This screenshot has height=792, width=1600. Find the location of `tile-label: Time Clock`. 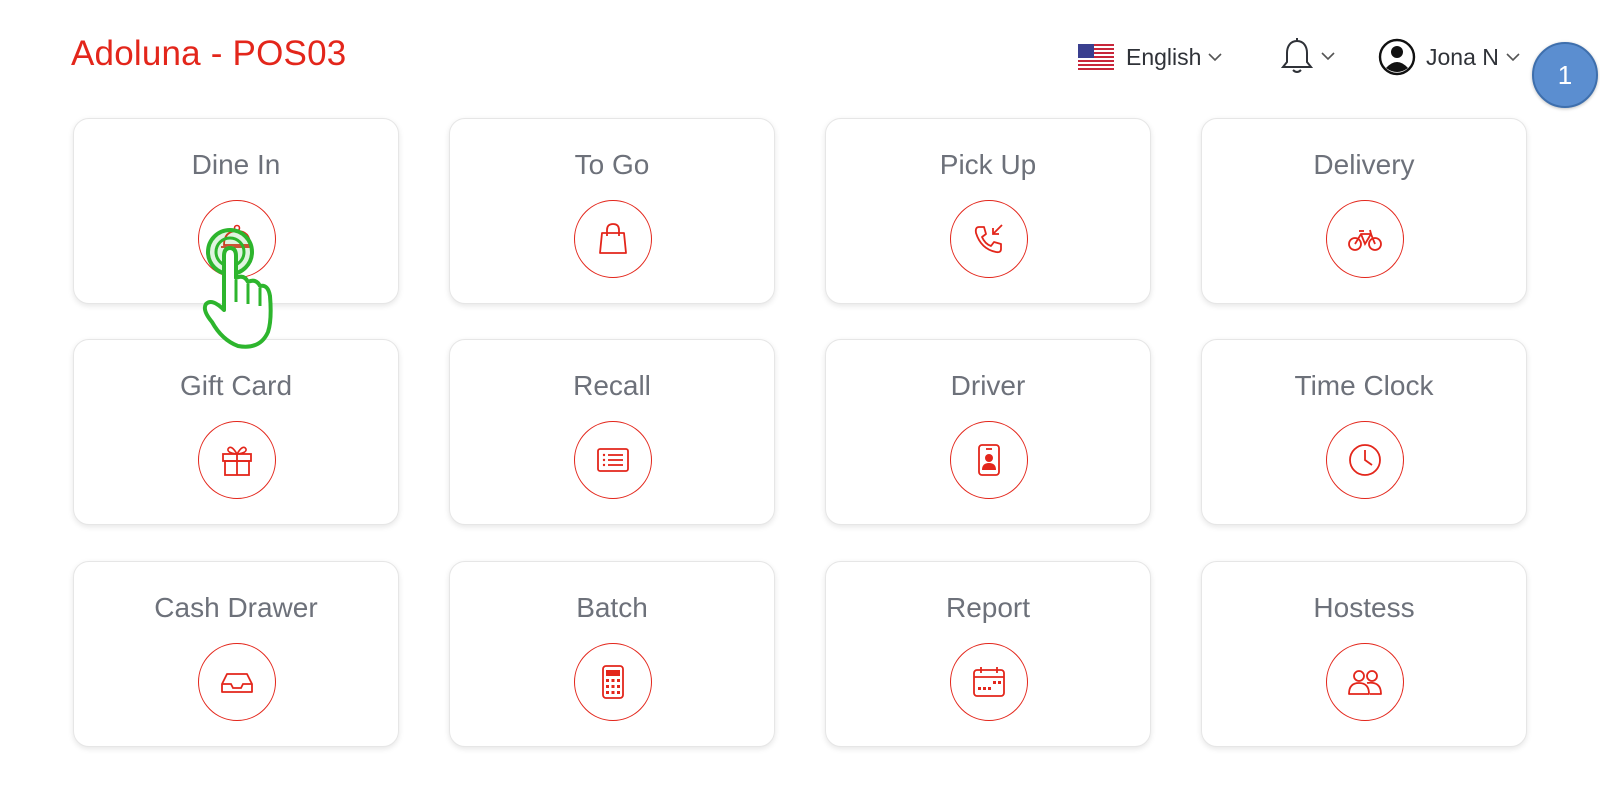

tile-label: Time Clock is located at coordinates (1364, 385).